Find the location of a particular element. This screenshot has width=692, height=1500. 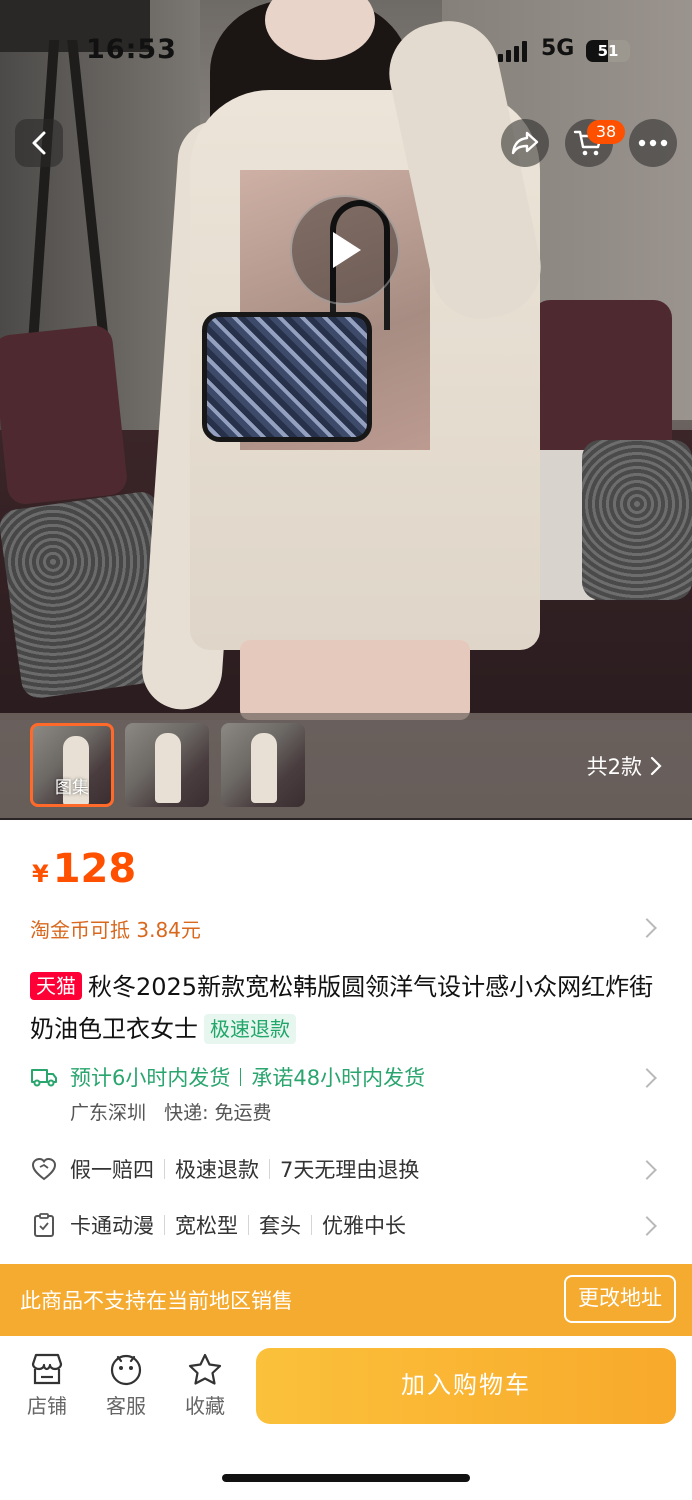

cart-count-badge: 38 is located at coordinates (606, 132).